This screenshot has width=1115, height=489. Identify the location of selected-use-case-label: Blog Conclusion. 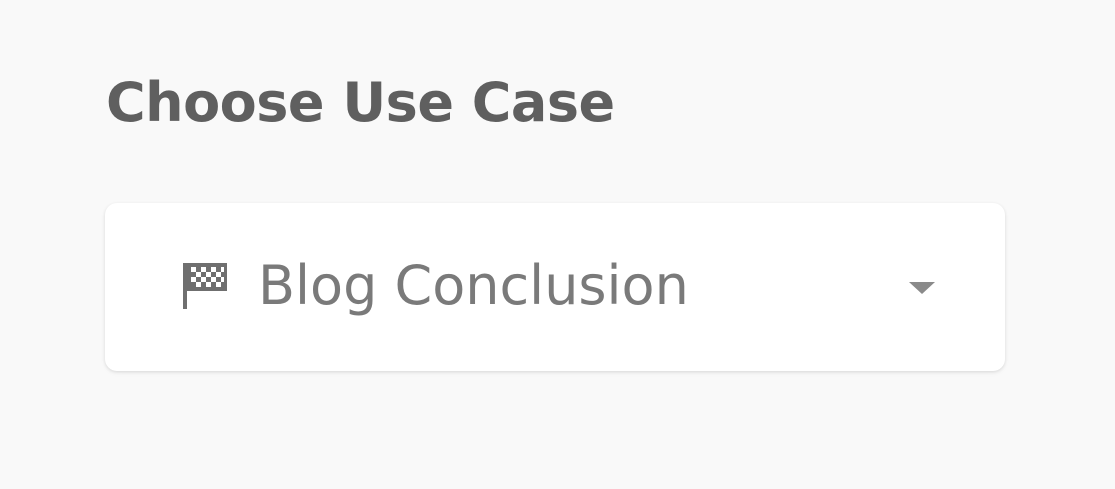
(473, 285).